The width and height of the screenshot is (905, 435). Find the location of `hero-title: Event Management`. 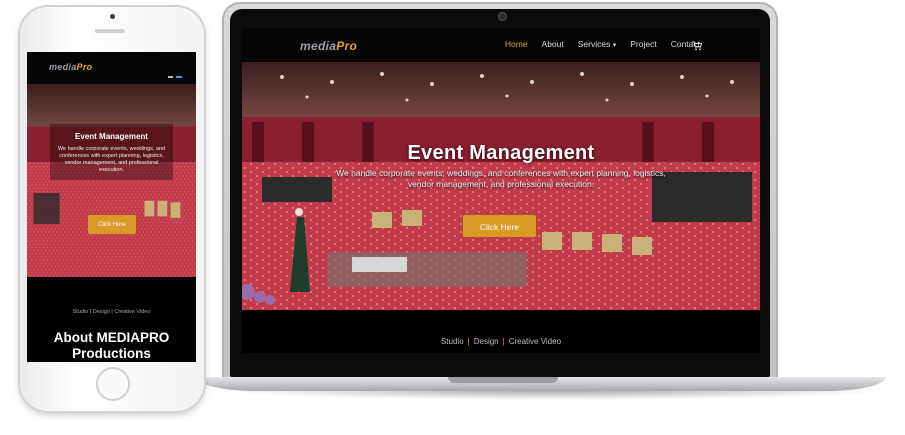

hero-title: Event Management is located at coordinates (501, 153).